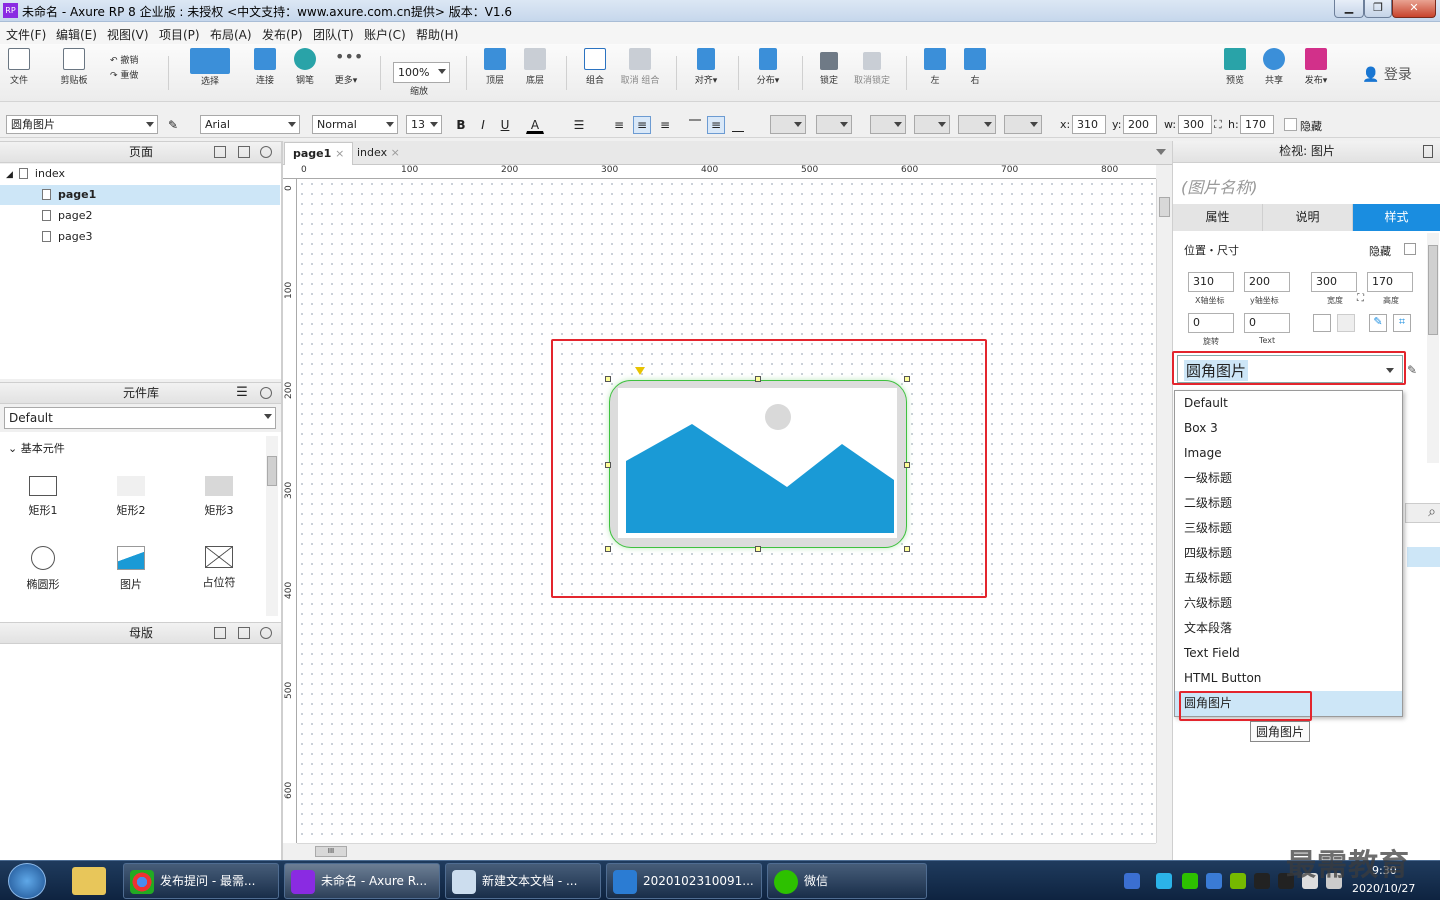 The height and width of the screenshot is (900, 1440). I want to click on style-option-paragraph: 文本段落, so click(1288, 628).